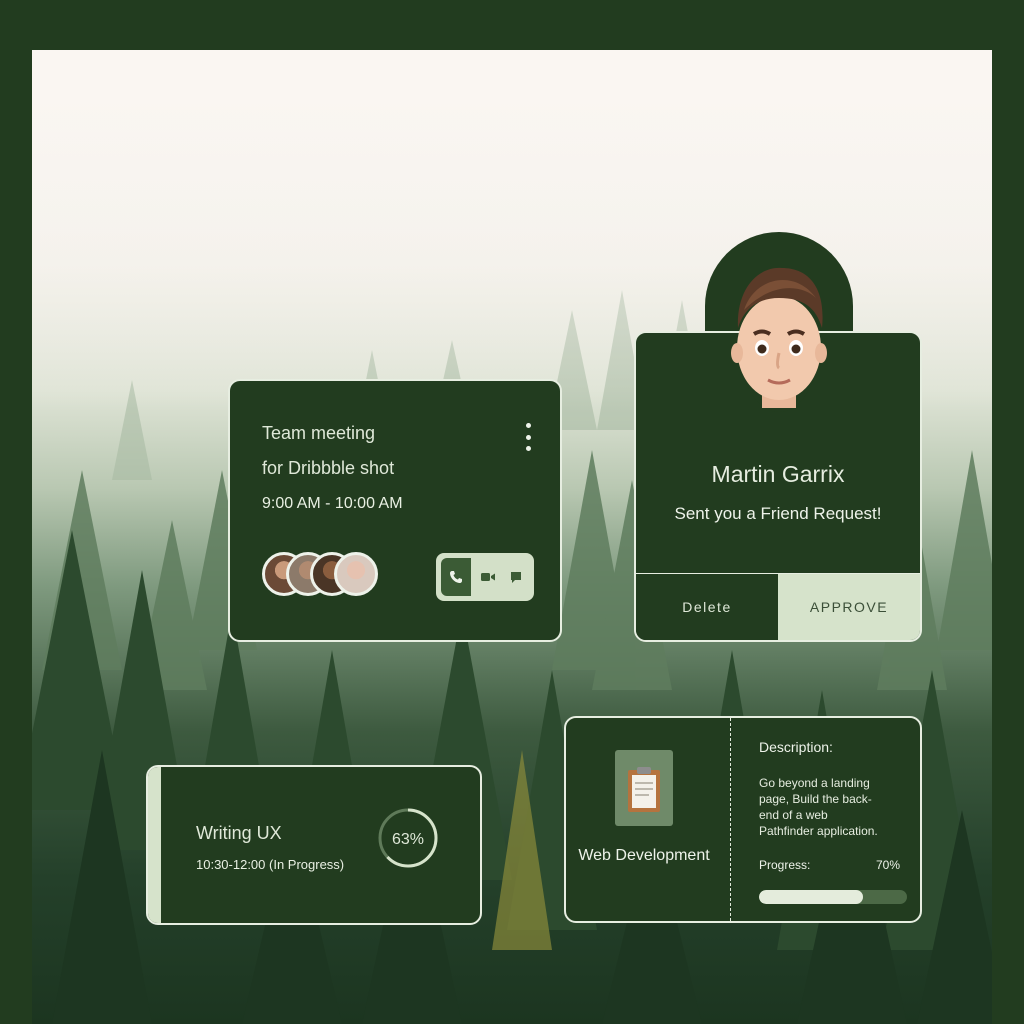 This screenshot has height=1024, width=1024. I want to click on card-divider, so click(730, 819).